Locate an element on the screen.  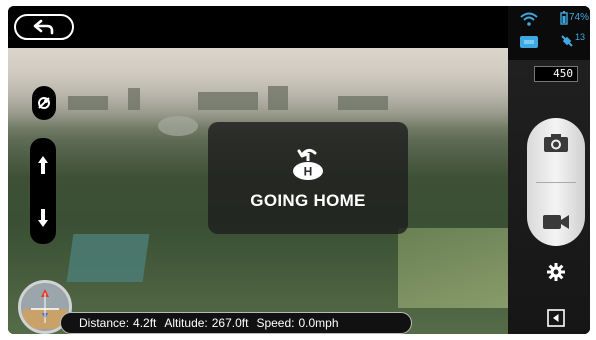
settings-button is located at coordinates (556, 272).